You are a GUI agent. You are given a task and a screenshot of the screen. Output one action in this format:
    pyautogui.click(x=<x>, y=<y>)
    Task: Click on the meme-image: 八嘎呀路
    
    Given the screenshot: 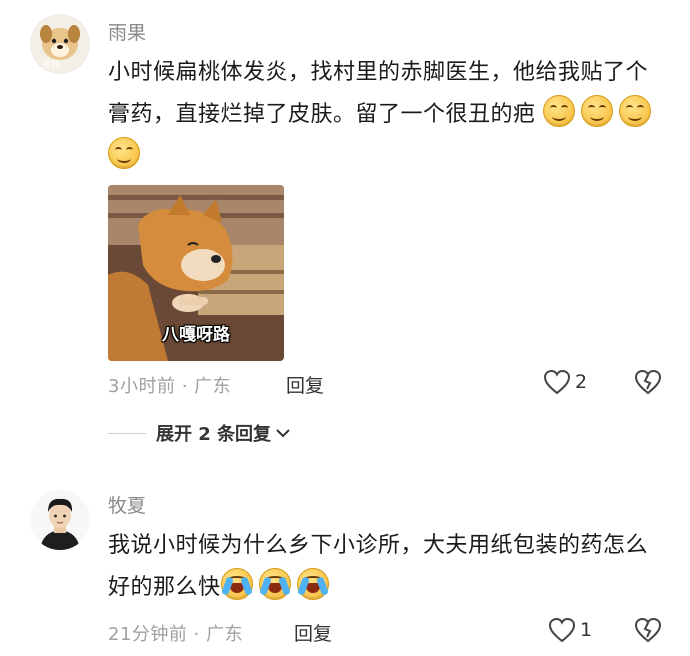 What is the action you would take?
    pyautogui.click(x=196, y=273)
    